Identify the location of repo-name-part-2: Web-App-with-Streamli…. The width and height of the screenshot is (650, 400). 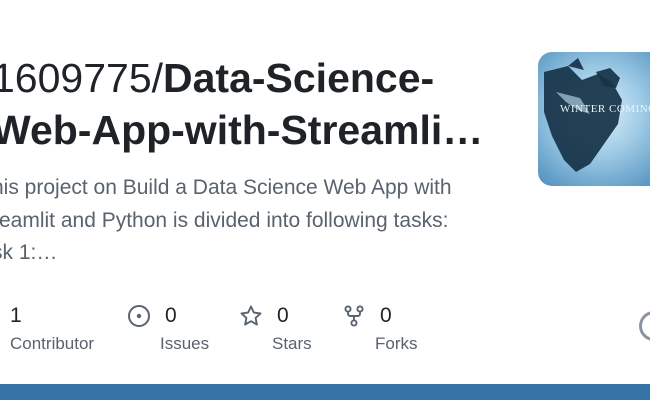
(242, 130).